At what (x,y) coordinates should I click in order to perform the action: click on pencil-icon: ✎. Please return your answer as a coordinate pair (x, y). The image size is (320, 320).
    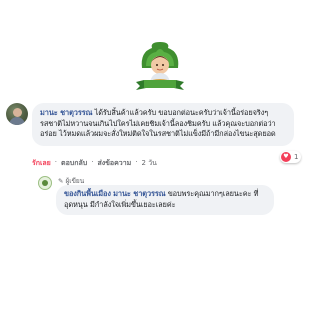
    Looking at the image, I should click on (61, 181).